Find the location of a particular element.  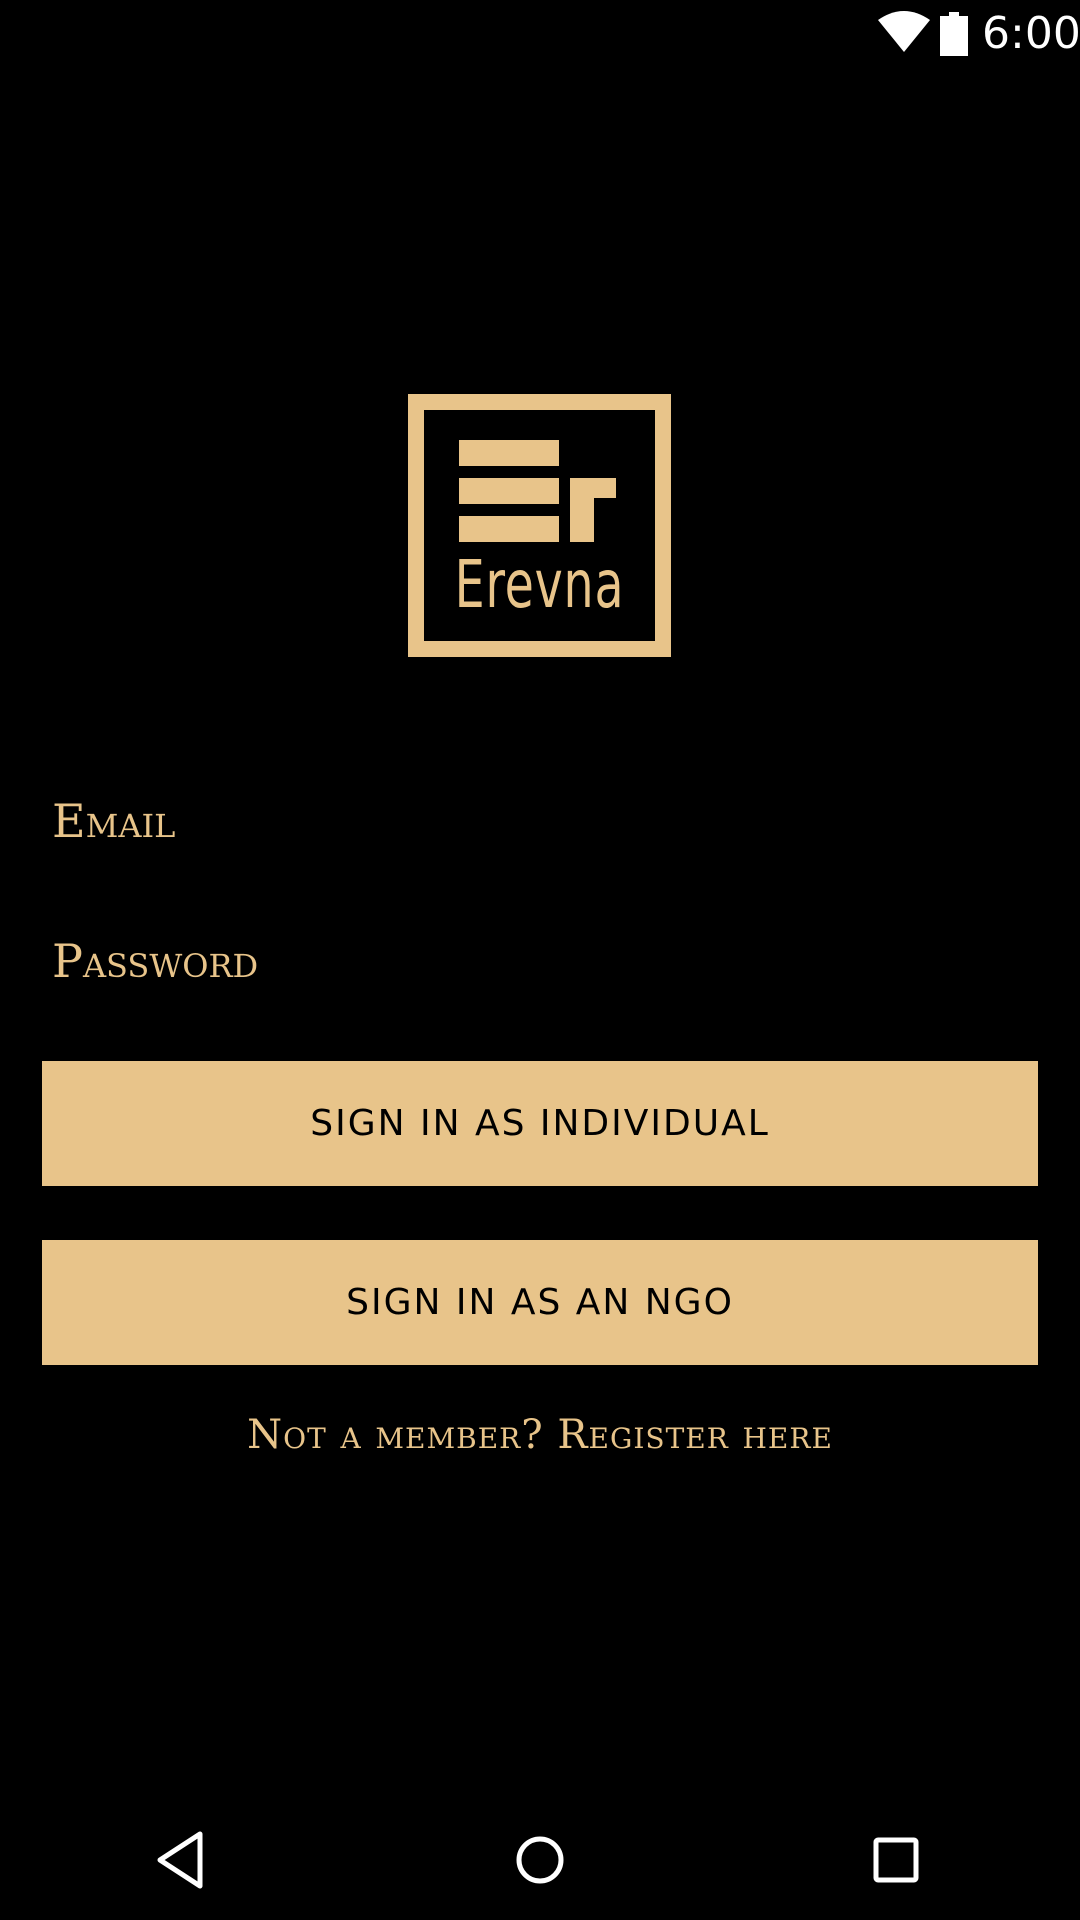

status-time: 6:00 is located at coordinates (1031, 33).